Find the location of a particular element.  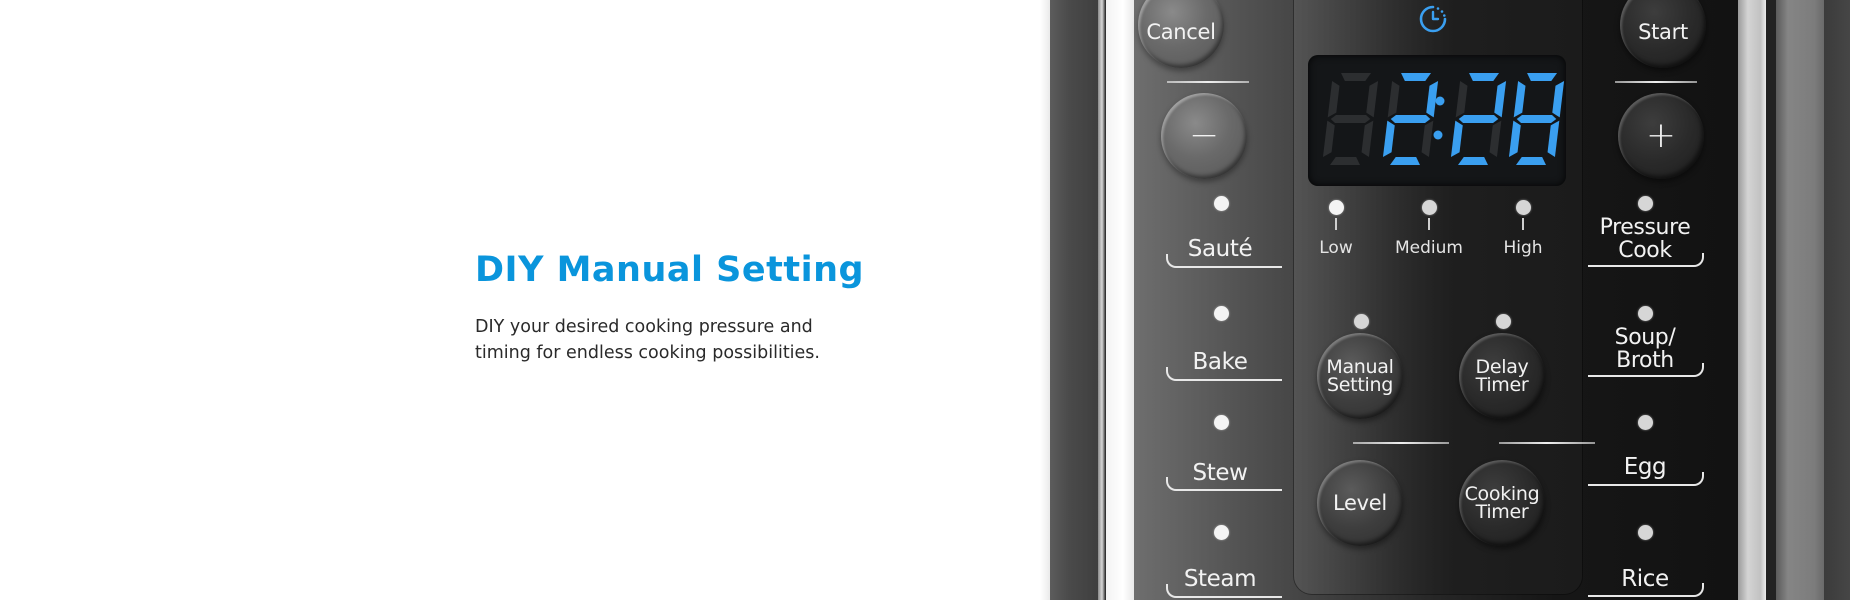

plus-button: + is located at coordinates (1661, 136).